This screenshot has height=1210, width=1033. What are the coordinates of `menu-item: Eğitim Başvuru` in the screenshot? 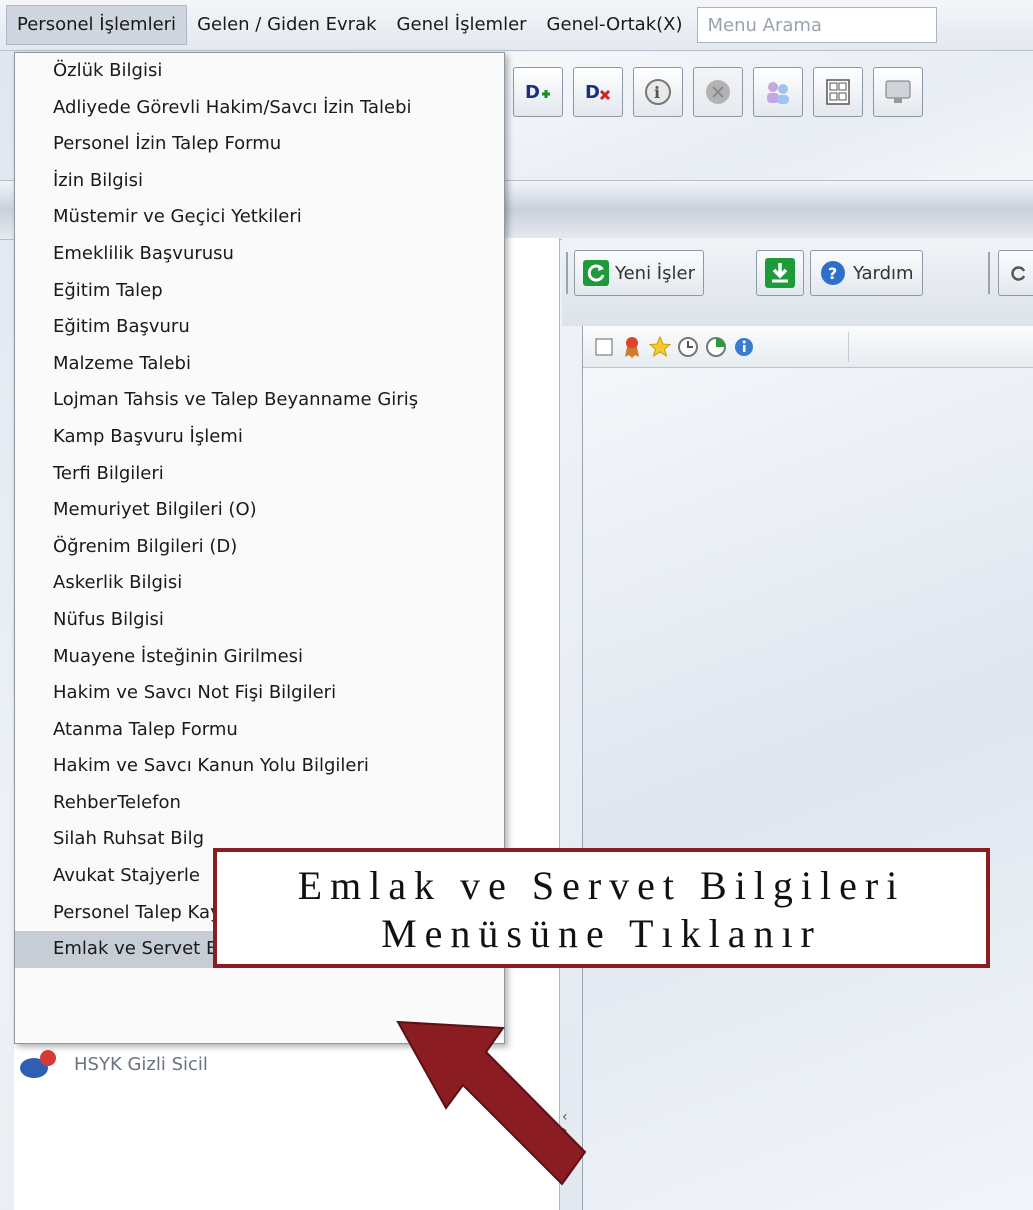 It's located at (259, 327).